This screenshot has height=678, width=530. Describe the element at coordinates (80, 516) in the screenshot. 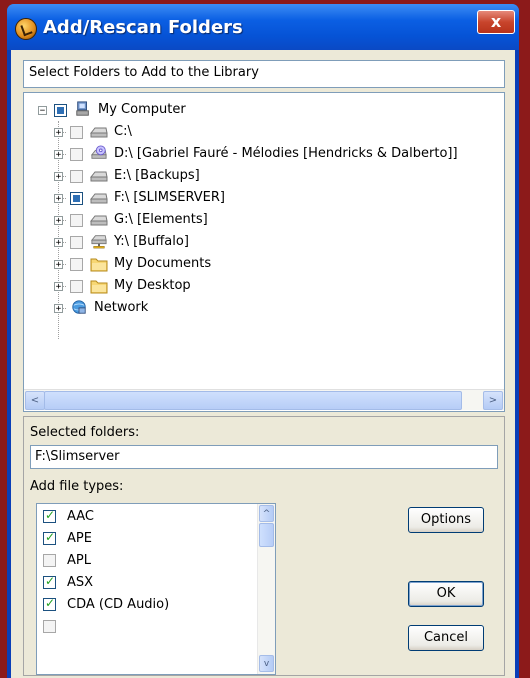

I see `file-type-label: AAC` at that location.